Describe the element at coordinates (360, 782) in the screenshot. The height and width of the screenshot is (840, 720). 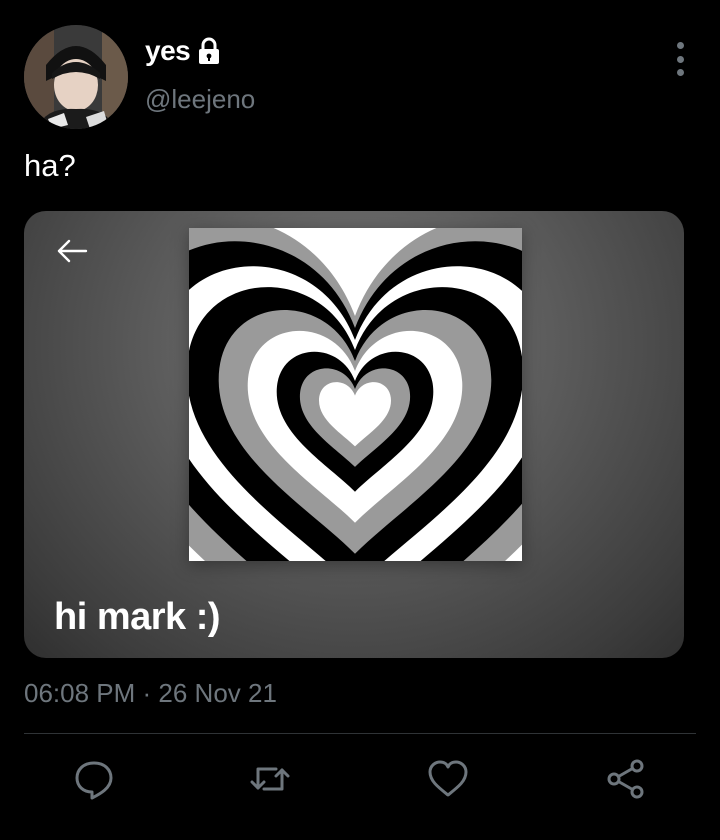
I see `tweet-action-bar` at that location.